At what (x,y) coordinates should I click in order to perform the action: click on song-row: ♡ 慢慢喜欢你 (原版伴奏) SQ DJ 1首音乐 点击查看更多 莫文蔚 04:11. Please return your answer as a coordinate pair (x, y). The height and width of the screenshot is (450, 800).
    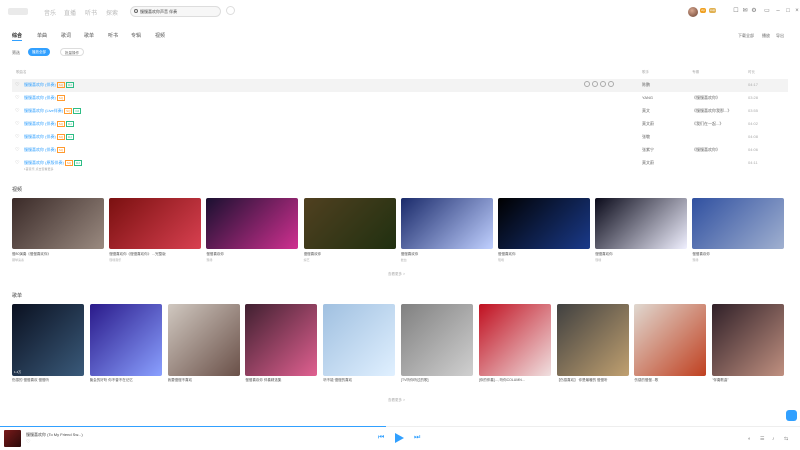
    Looking at the image, I should click on (400, 164).